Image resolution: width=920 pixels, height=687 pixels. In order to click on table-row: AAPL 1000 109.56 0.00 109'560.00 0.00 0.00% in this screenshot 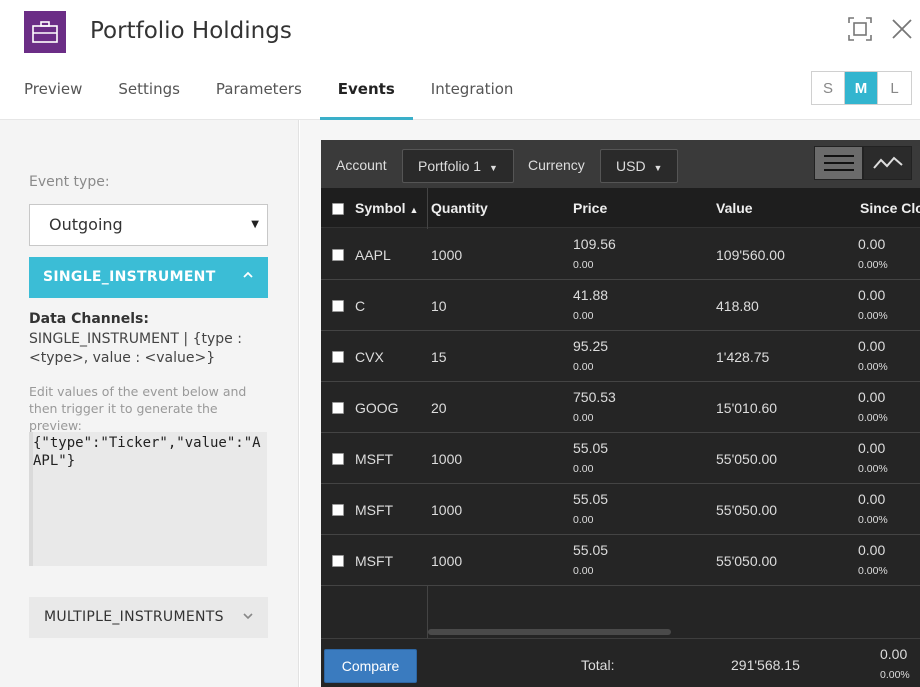, I will do `click(620, 254)`.